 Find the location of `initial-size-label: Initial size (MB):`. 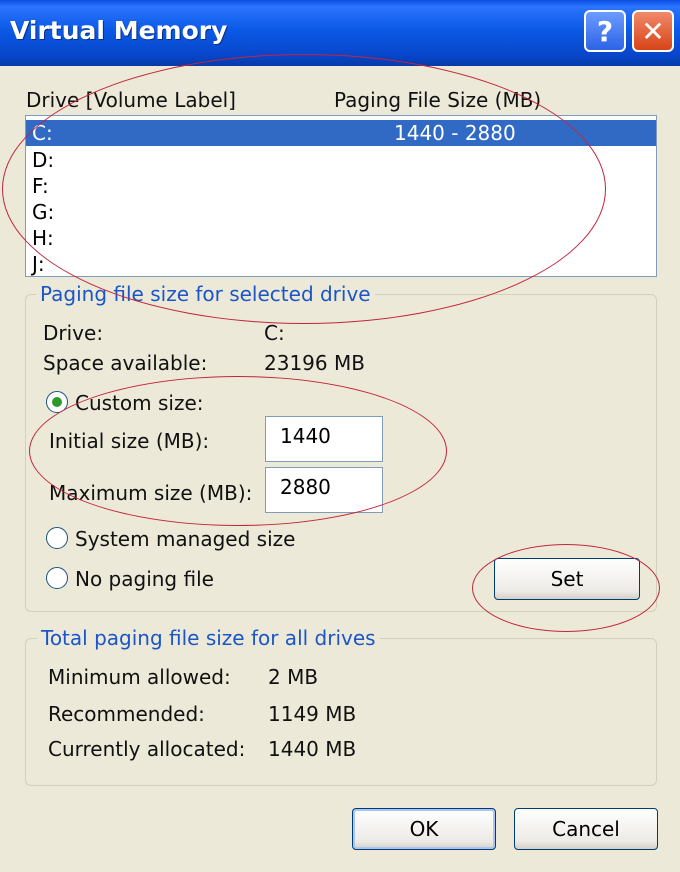

initial-size-label: Initial size (MB): is located at coordinates (129, 441).